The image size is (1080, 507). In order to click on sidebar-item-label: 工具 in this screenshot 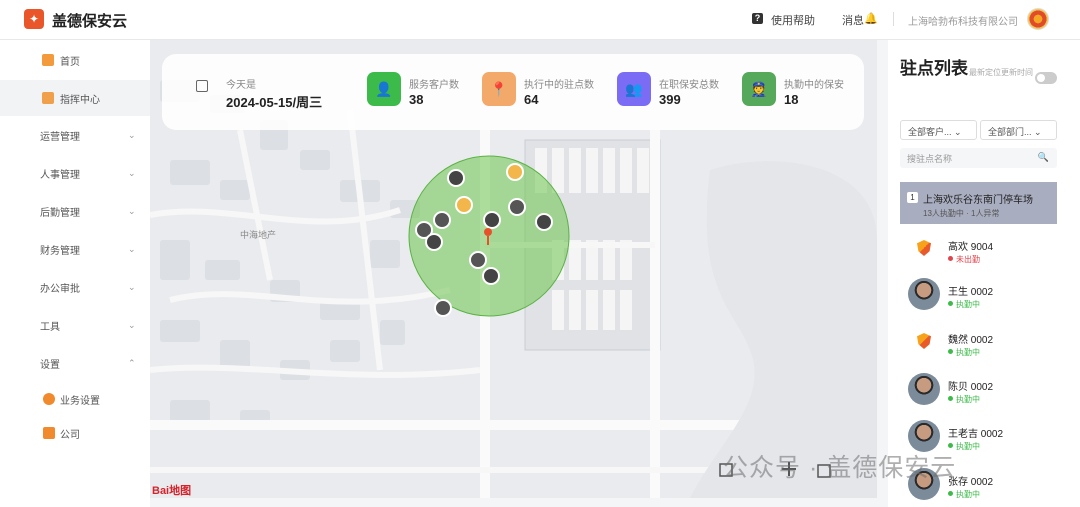, I will do `click(50, 327)`.